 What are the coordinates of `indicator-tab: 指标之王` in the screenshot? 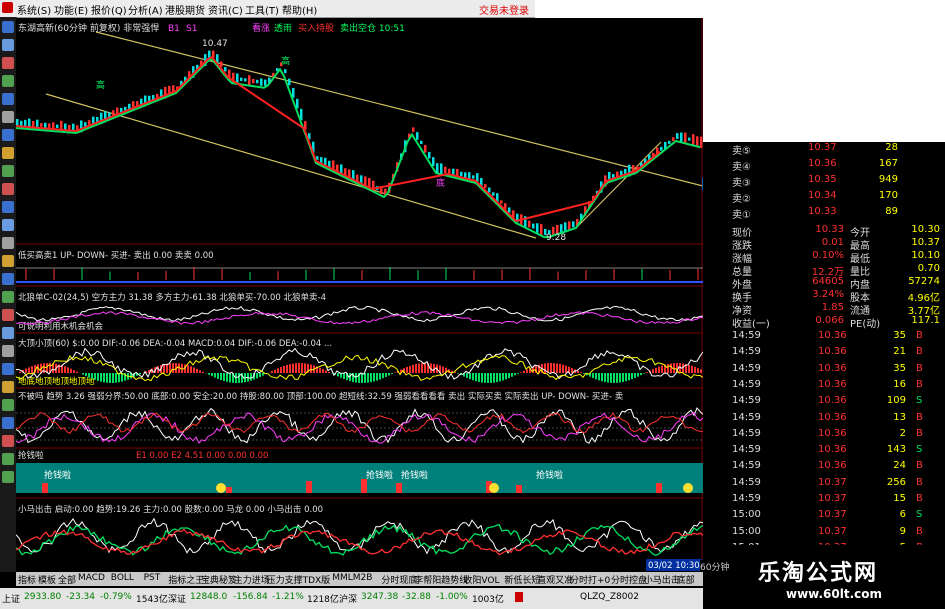 It's located at (186, 579).